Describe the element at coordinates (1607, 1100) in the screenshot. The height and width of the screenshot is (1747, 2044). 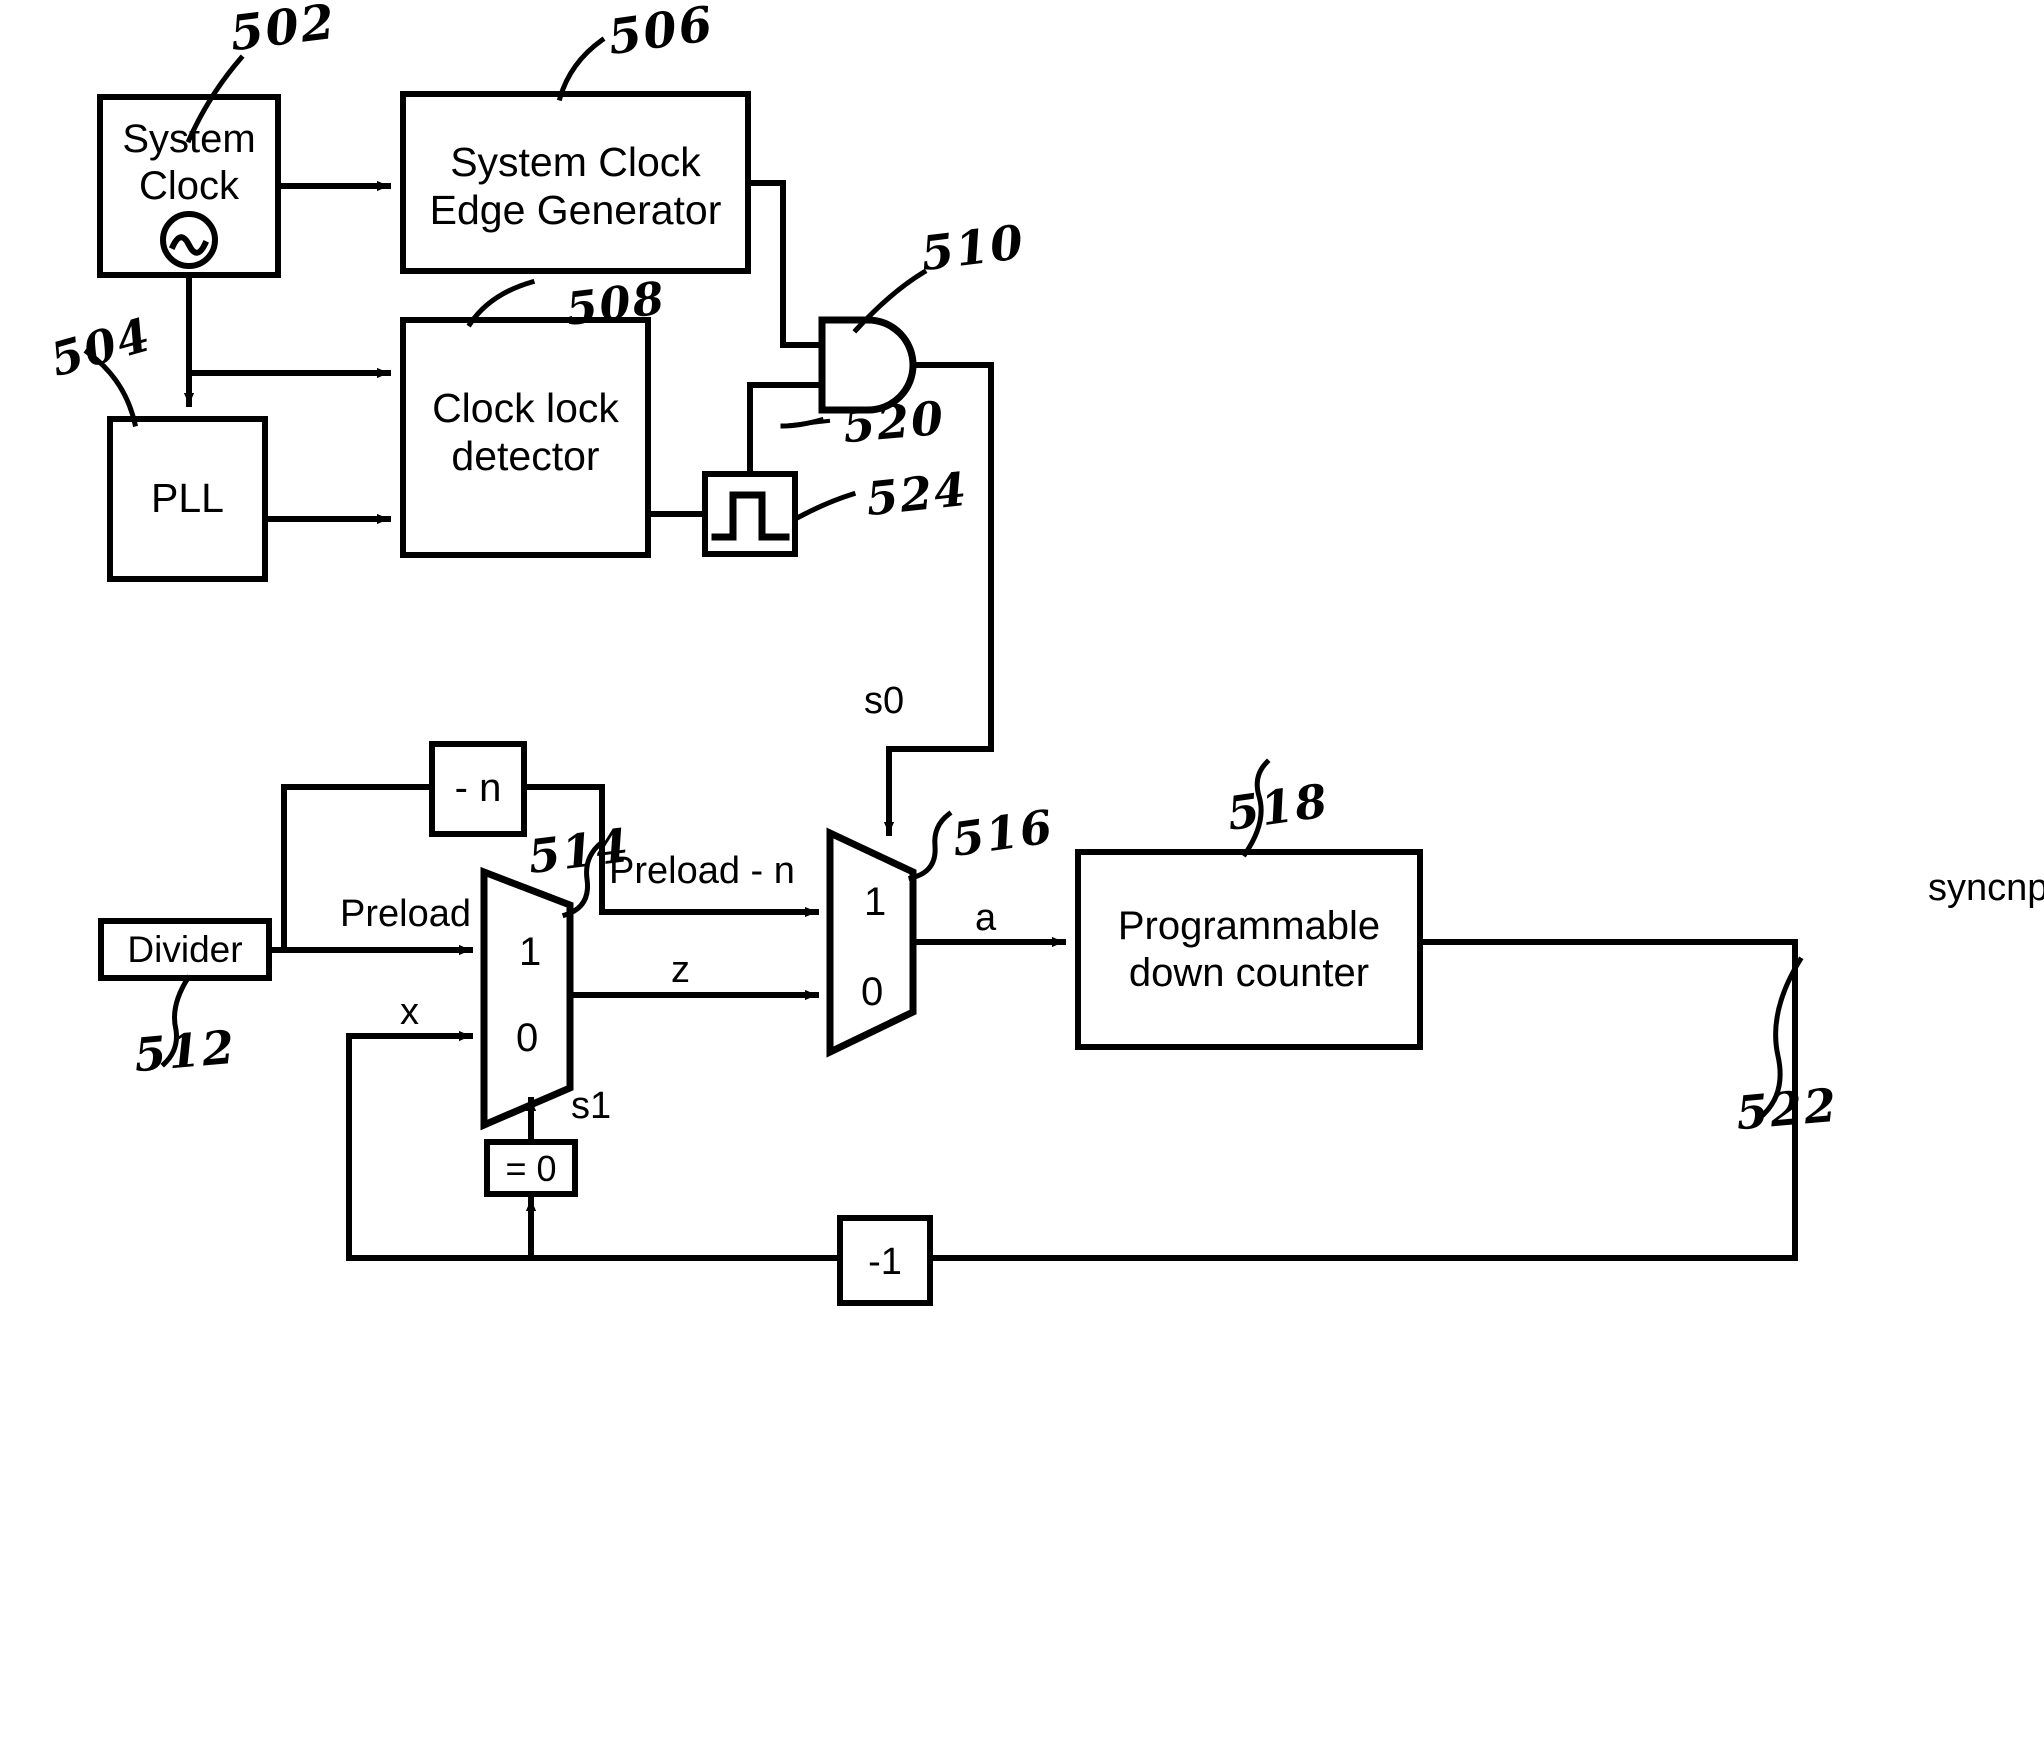
I see `wire-counter-out-syncnp` at that location.